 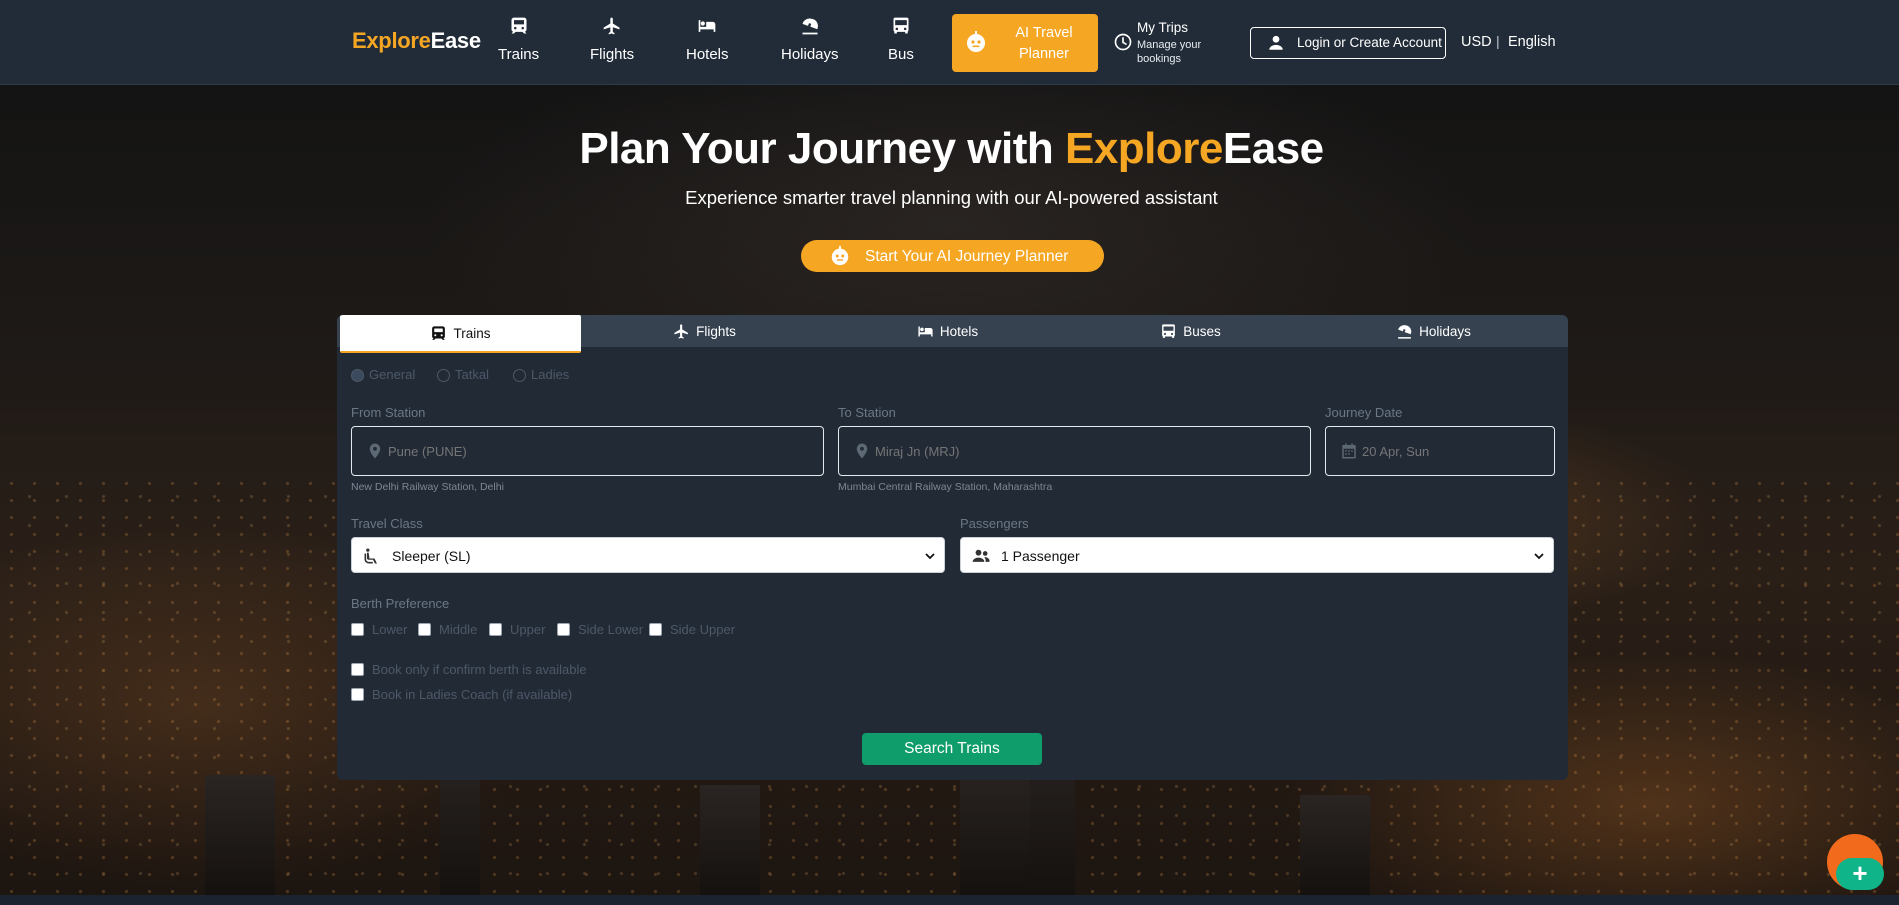 I want to click on tab-label: Trains, so click(x=472, y=333).